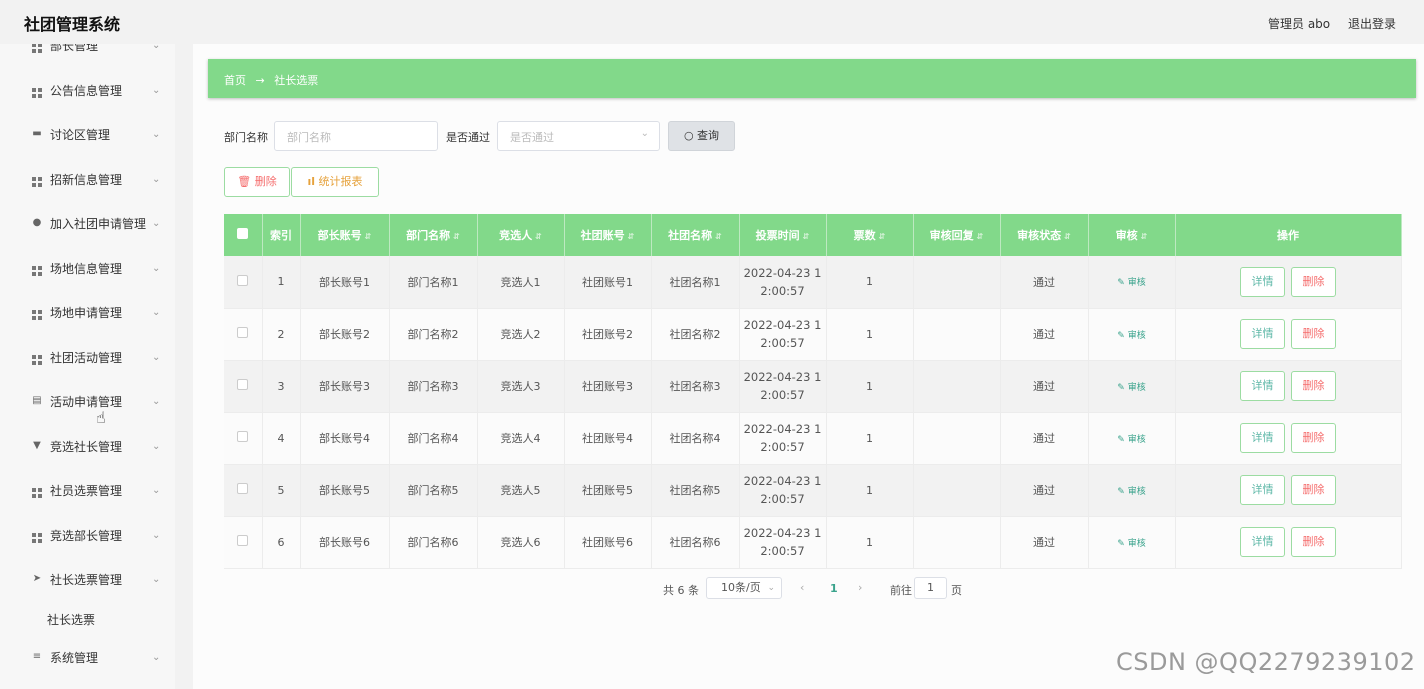 This screenshot has width=1424, height=689. I want to click on cell-dept: 部门名称3, so click(433, 386).